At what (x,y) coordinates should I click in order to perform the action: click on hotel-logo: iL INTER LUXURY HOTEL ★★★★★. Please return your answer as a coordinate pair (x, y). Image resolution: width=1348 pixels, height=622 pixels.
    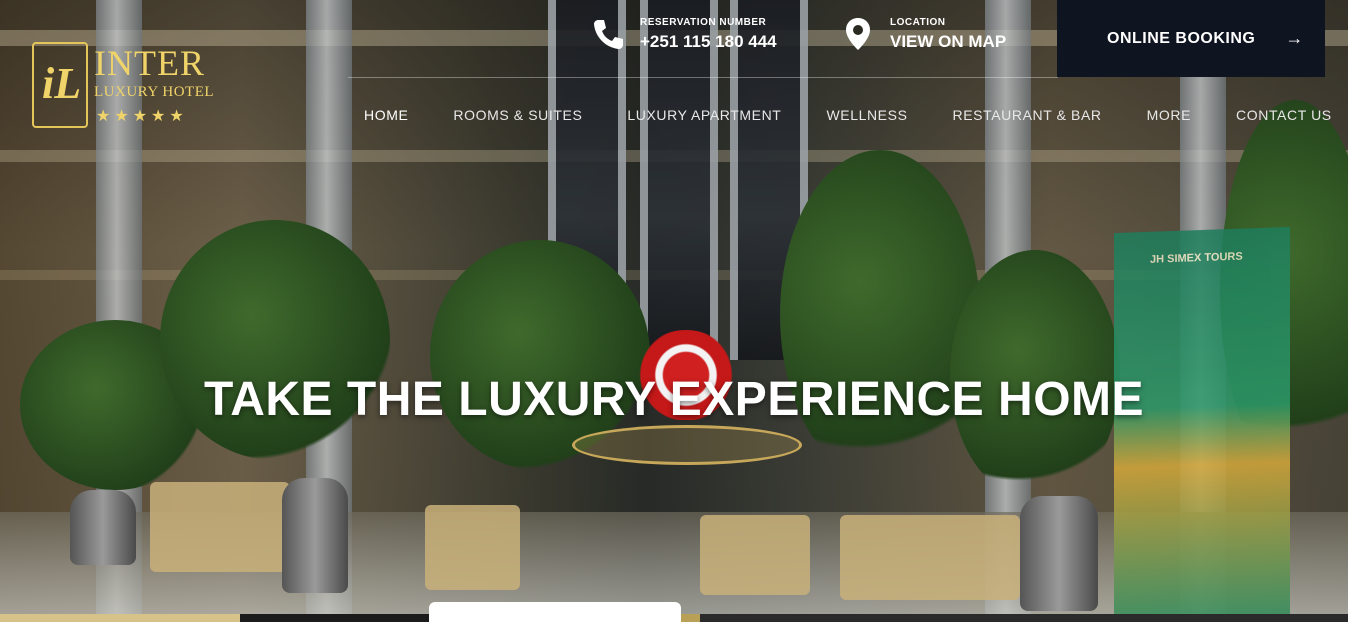
    Looking at the image, I should click on (123, 85).